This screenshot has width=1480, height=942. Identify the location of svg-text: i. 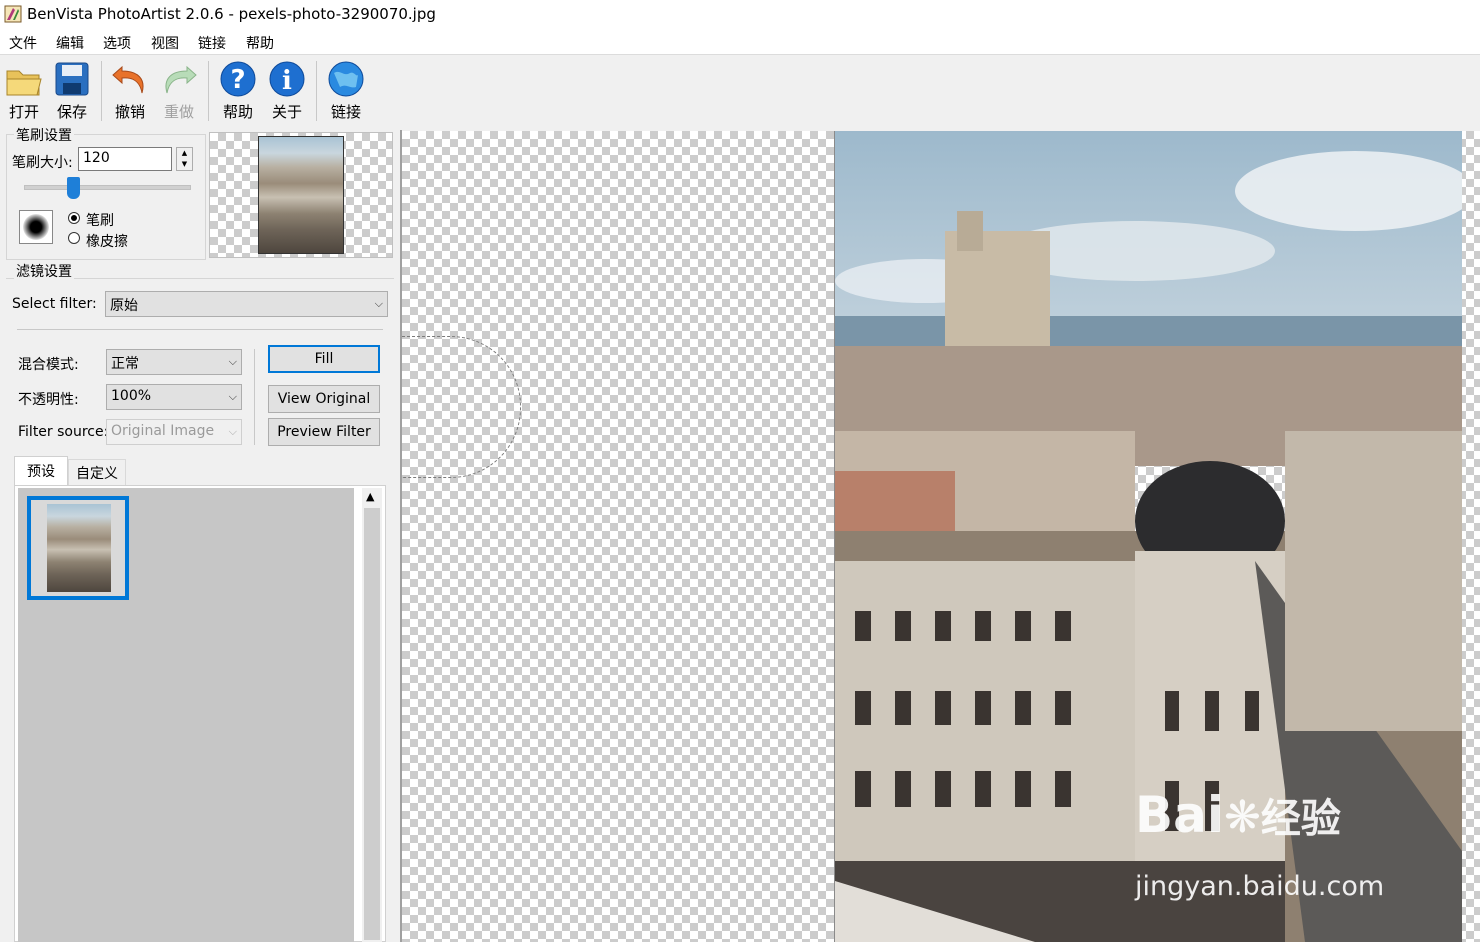
(287, 81).